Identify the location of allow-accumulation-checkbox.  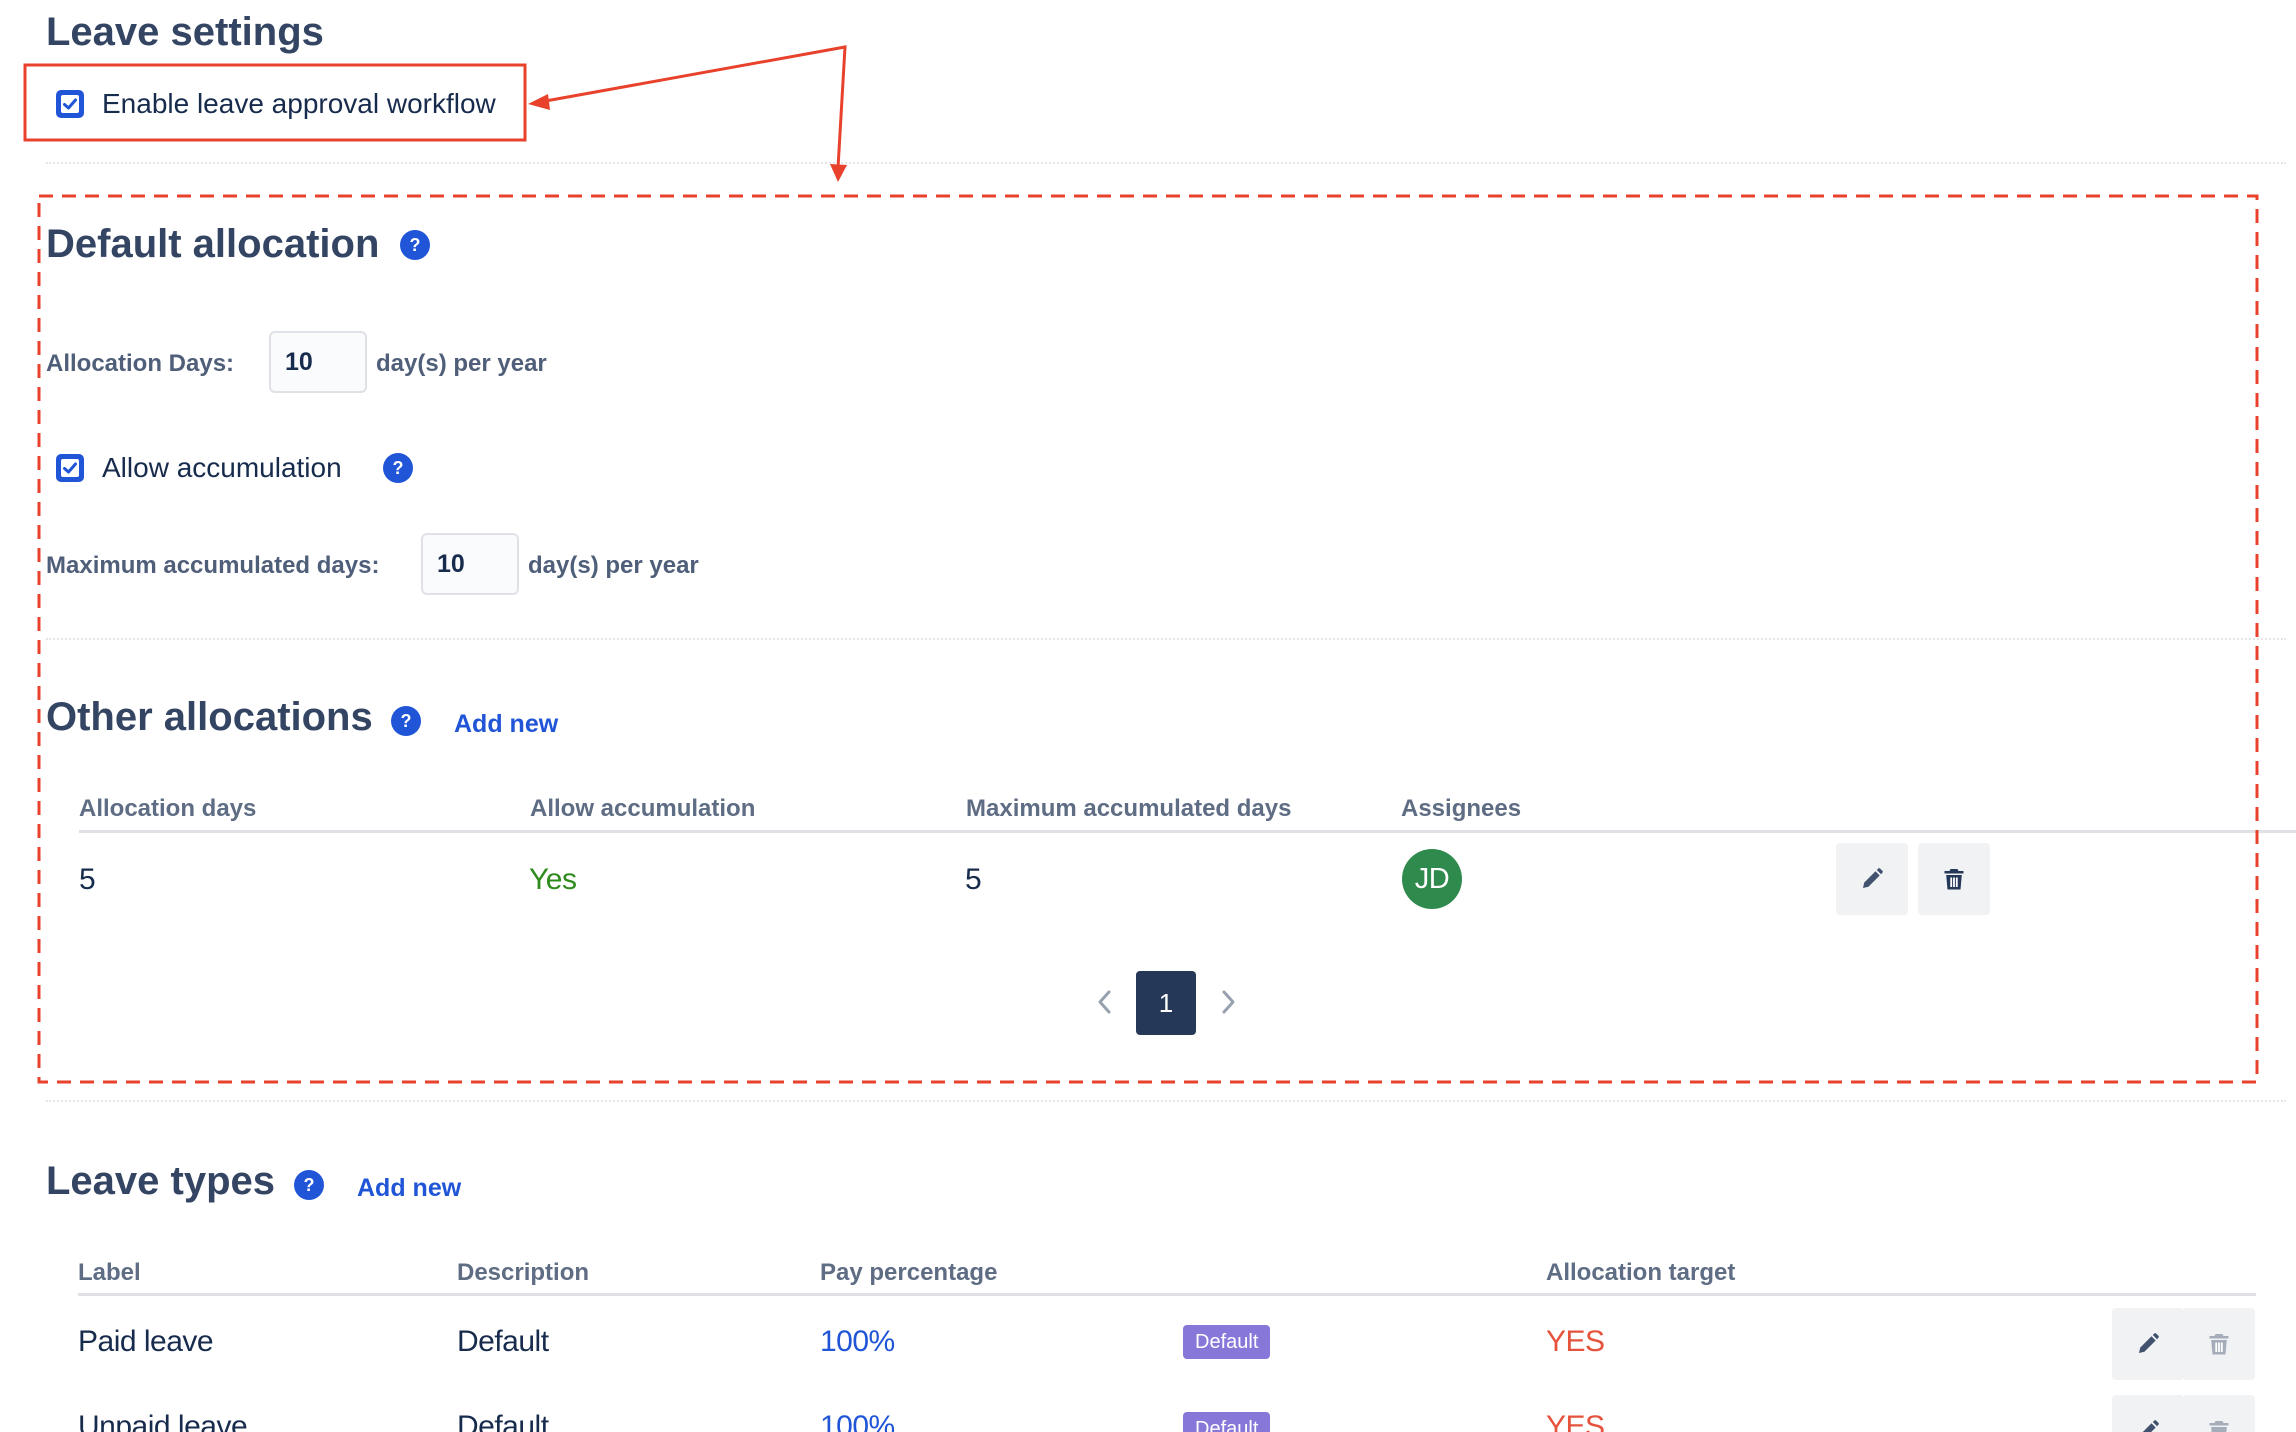
(70, 468).